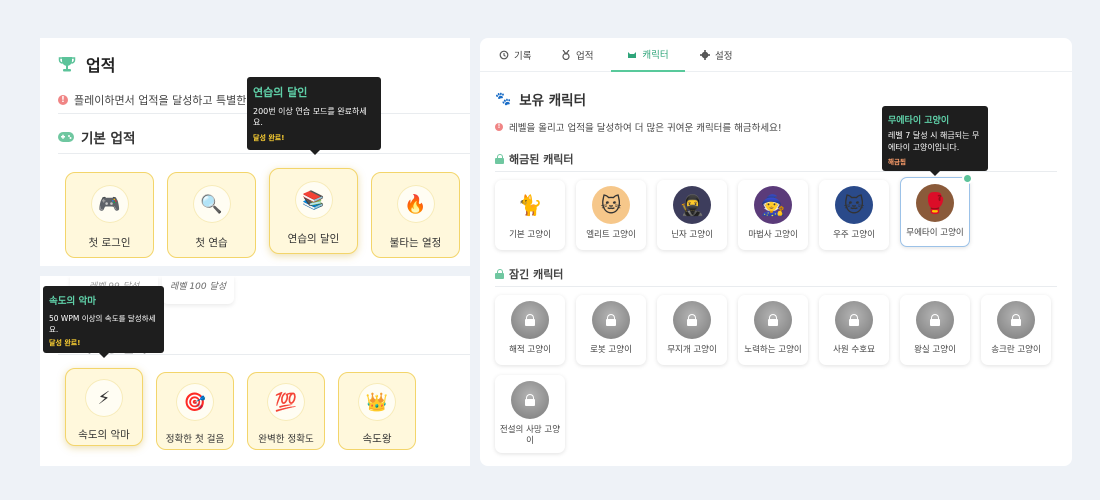 The width and height of the screenshot is (1100, 500). I want to click on achievement-speed-demon: ⚡ 속도의 악마, so click(104, 407).